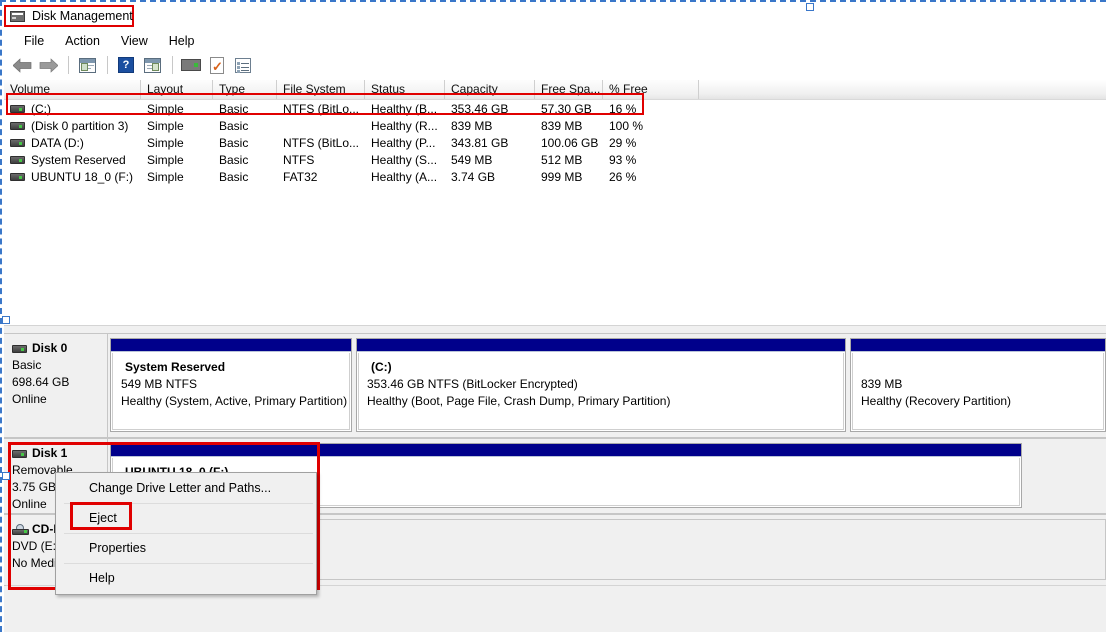  I want to click on window-title-highlight: Disk Management, so click(69, 16).